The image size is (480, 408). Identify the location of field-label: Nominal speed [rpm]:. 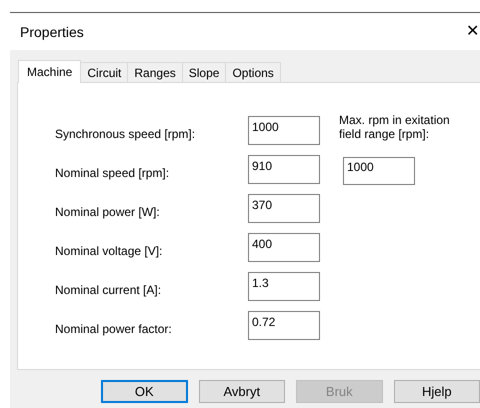
(112, 172).